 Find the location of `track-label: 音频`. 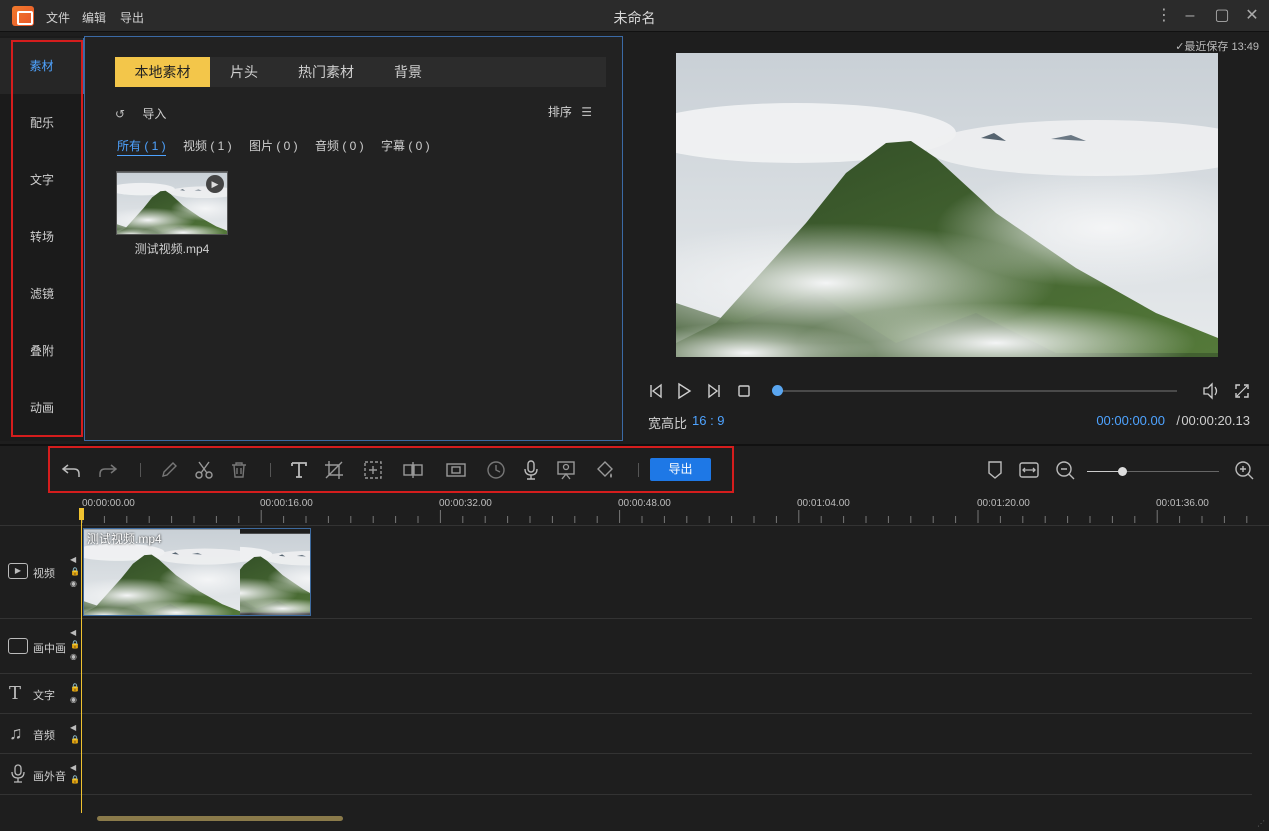

track-label: 音频 is located at coordinates (44, 736).